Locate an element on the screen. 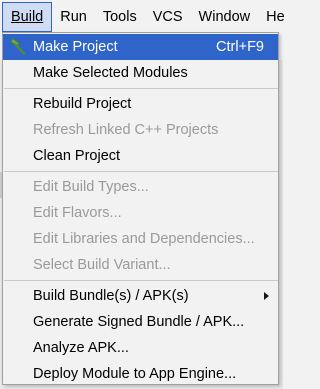 The width and height of the screenshot is (320, 389). menu-item-build-bundles: Build Bundle(s) / APK(s) is located at coordinates (140, 296).